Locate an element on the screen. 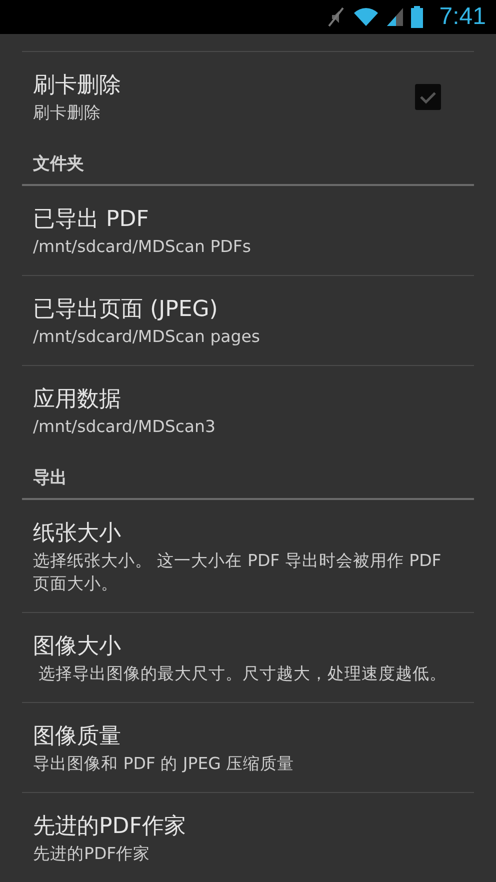 Image resolution: width=496 pixels, height=882 pixels. mute-icon is located at coordinates (336, 17).